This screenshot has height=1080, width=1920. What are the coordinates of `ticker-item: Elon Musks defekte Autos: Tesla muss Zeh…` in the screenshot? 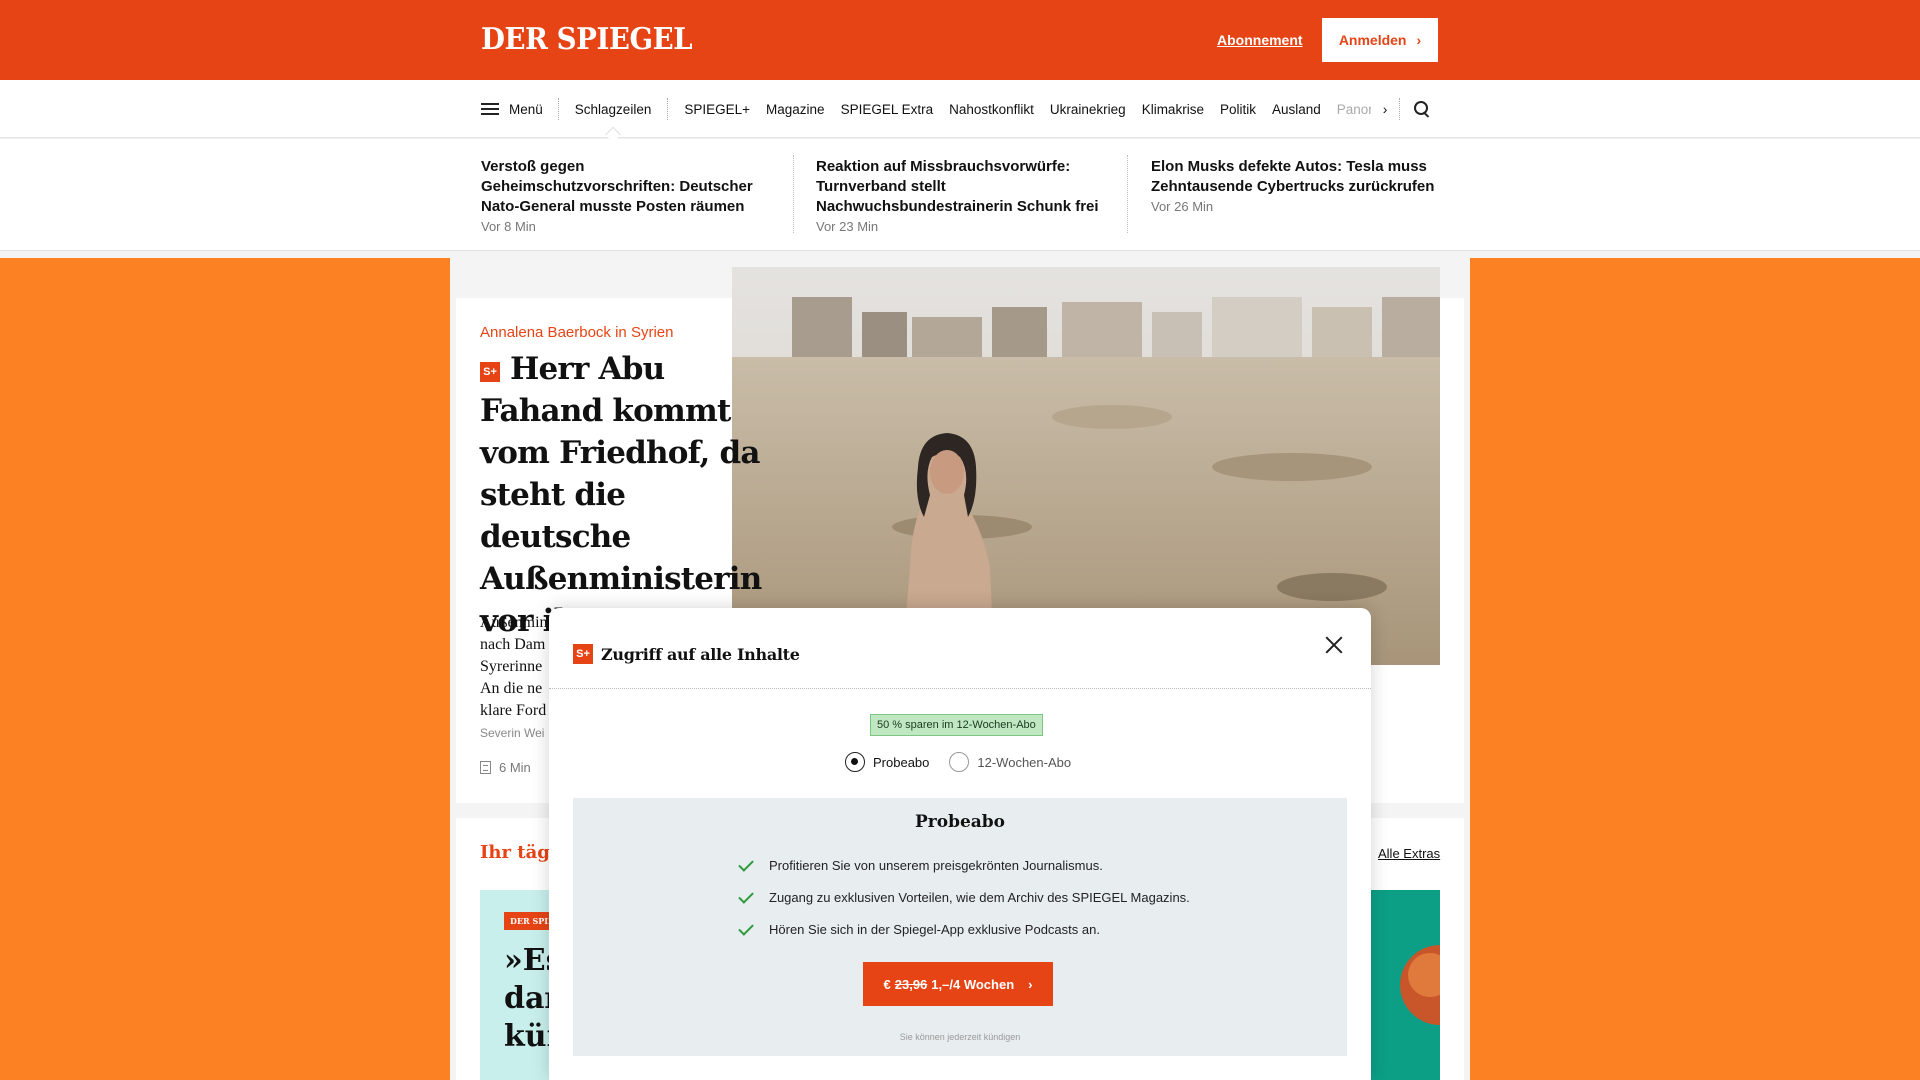 It's located at (1296, 187).